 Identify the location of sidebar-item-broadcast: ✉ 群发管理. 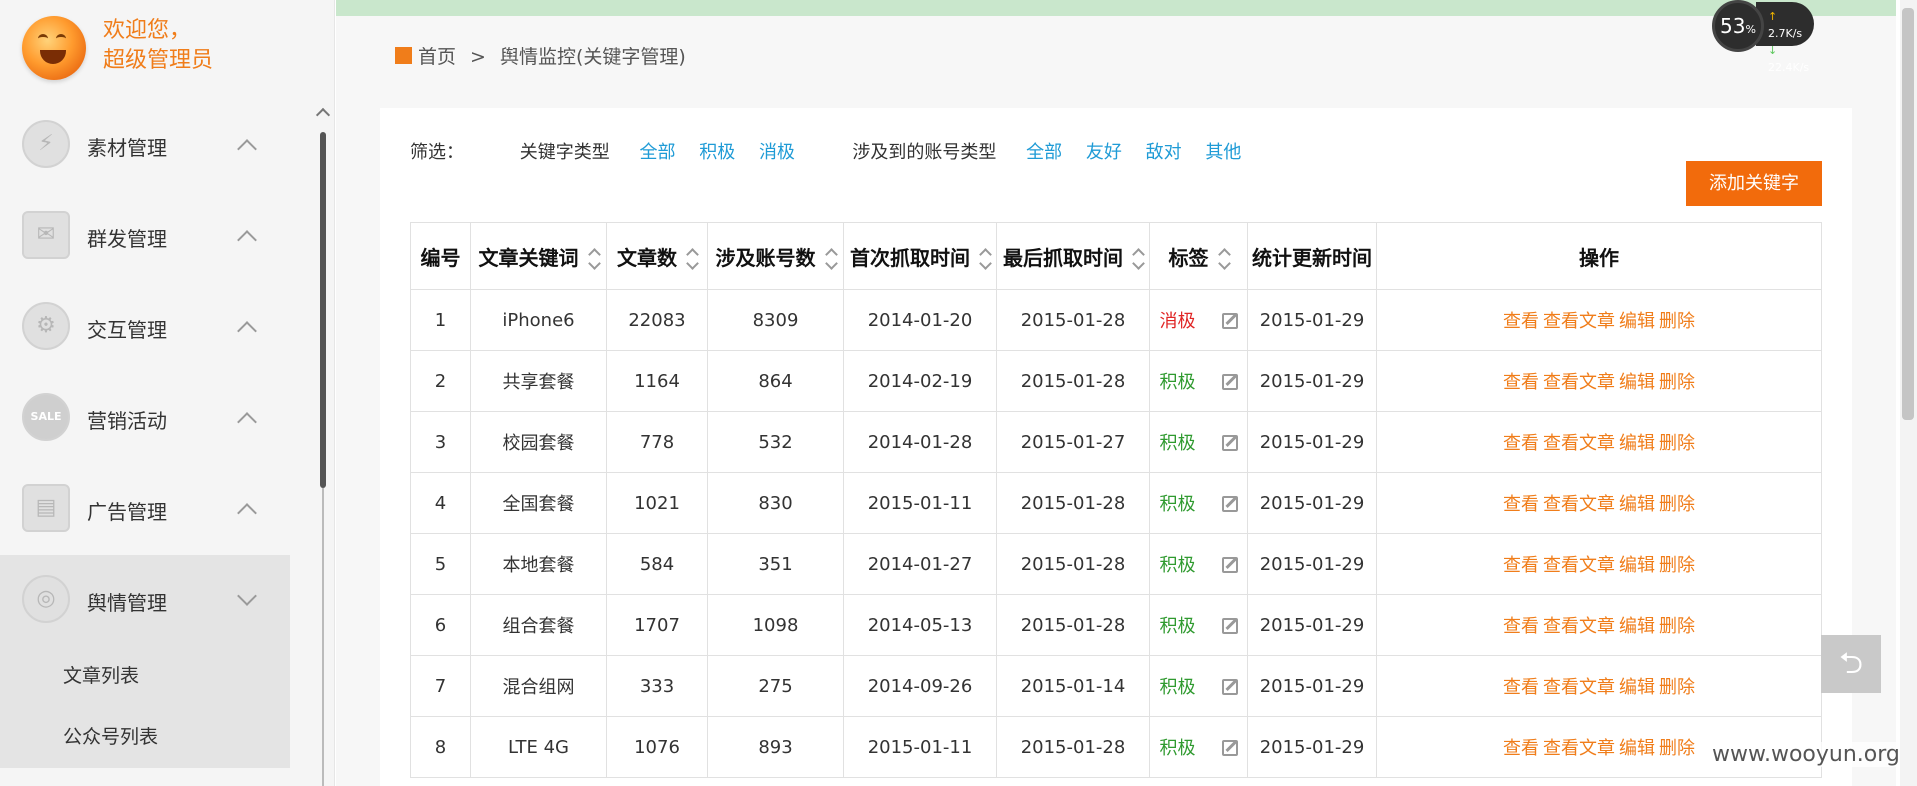
(145, 236).